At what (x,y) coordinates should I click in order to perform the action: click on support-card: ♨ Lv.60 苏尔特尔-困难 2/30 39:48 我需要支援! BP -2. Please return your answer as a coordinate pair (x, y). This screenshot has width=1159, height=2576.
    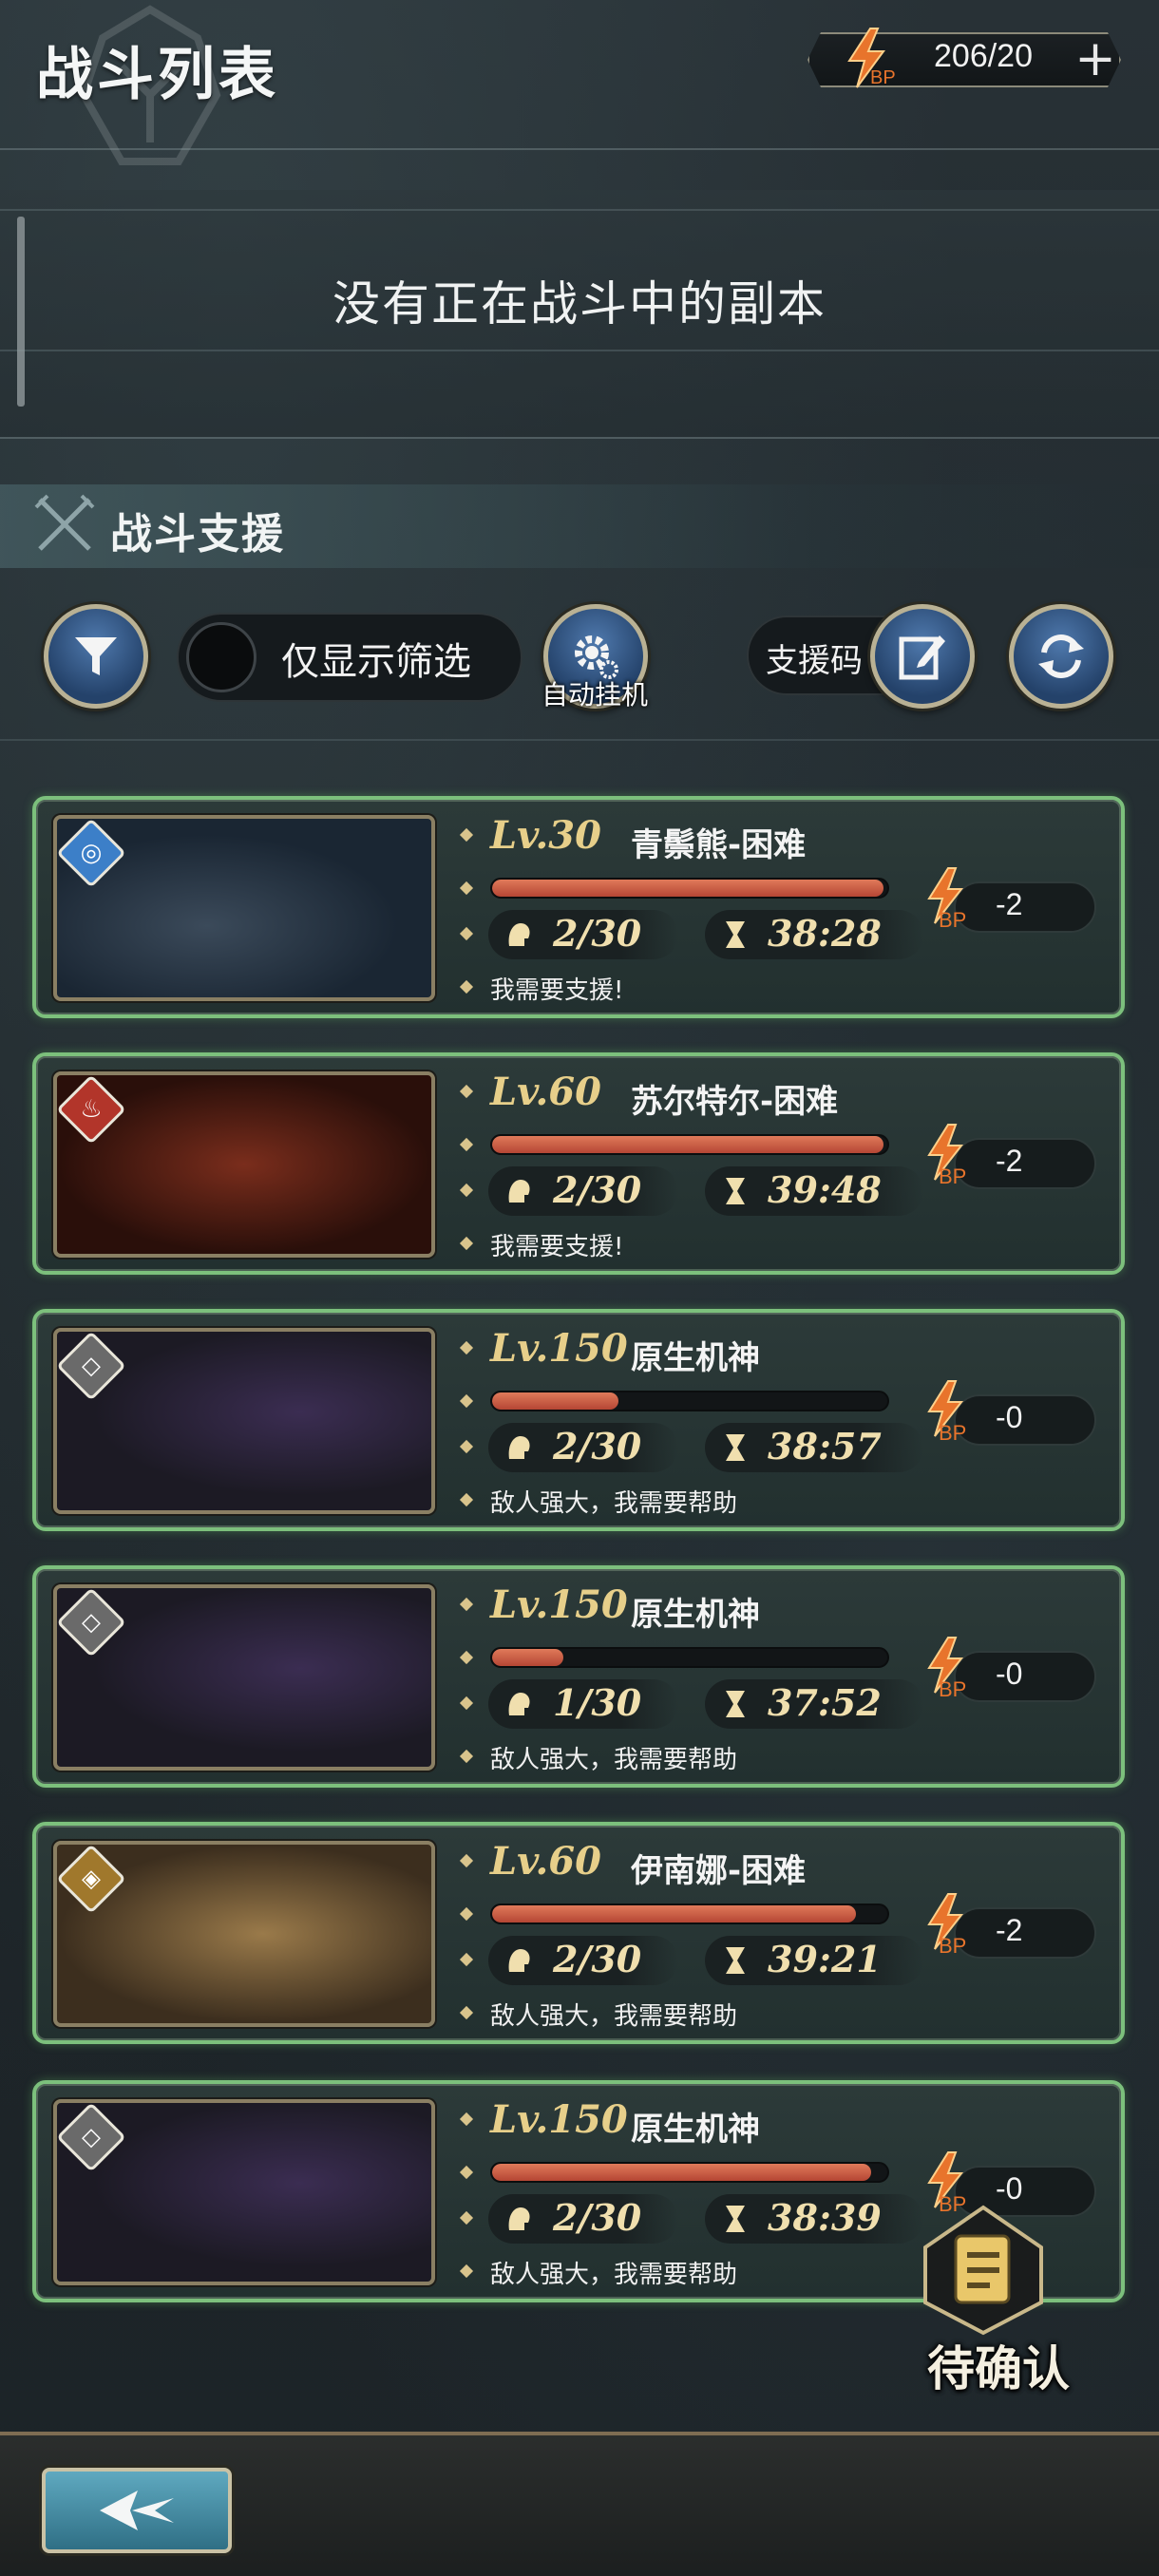
    Looking at the image, I should click on (578, 1163).